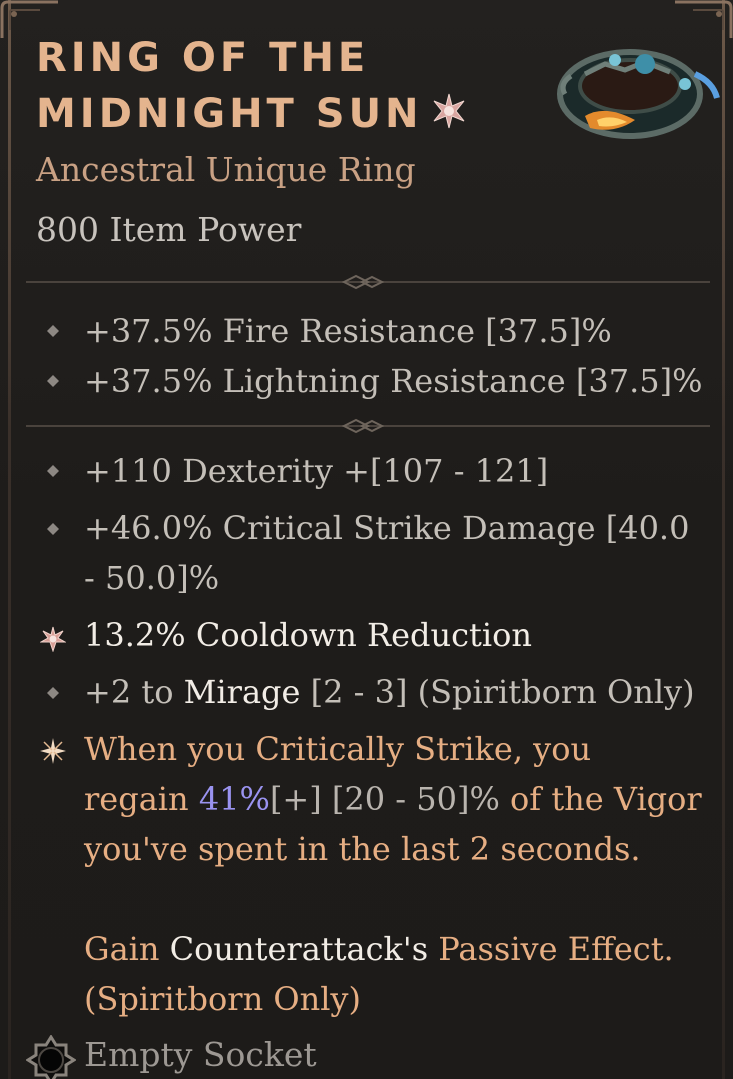 The image size is (733, 1079). What do you see at coordinates (222, 999) in the screenshot?
I see `unique-power-line-5: (Spiritborn Only)` at bounding box center [222, 999].